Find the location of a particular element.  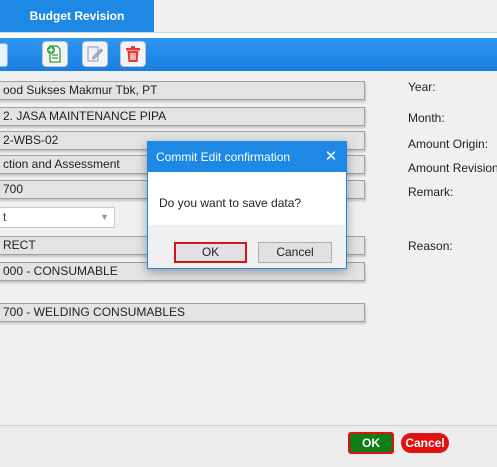

add-document-icon is located at coordinates (54, 54).